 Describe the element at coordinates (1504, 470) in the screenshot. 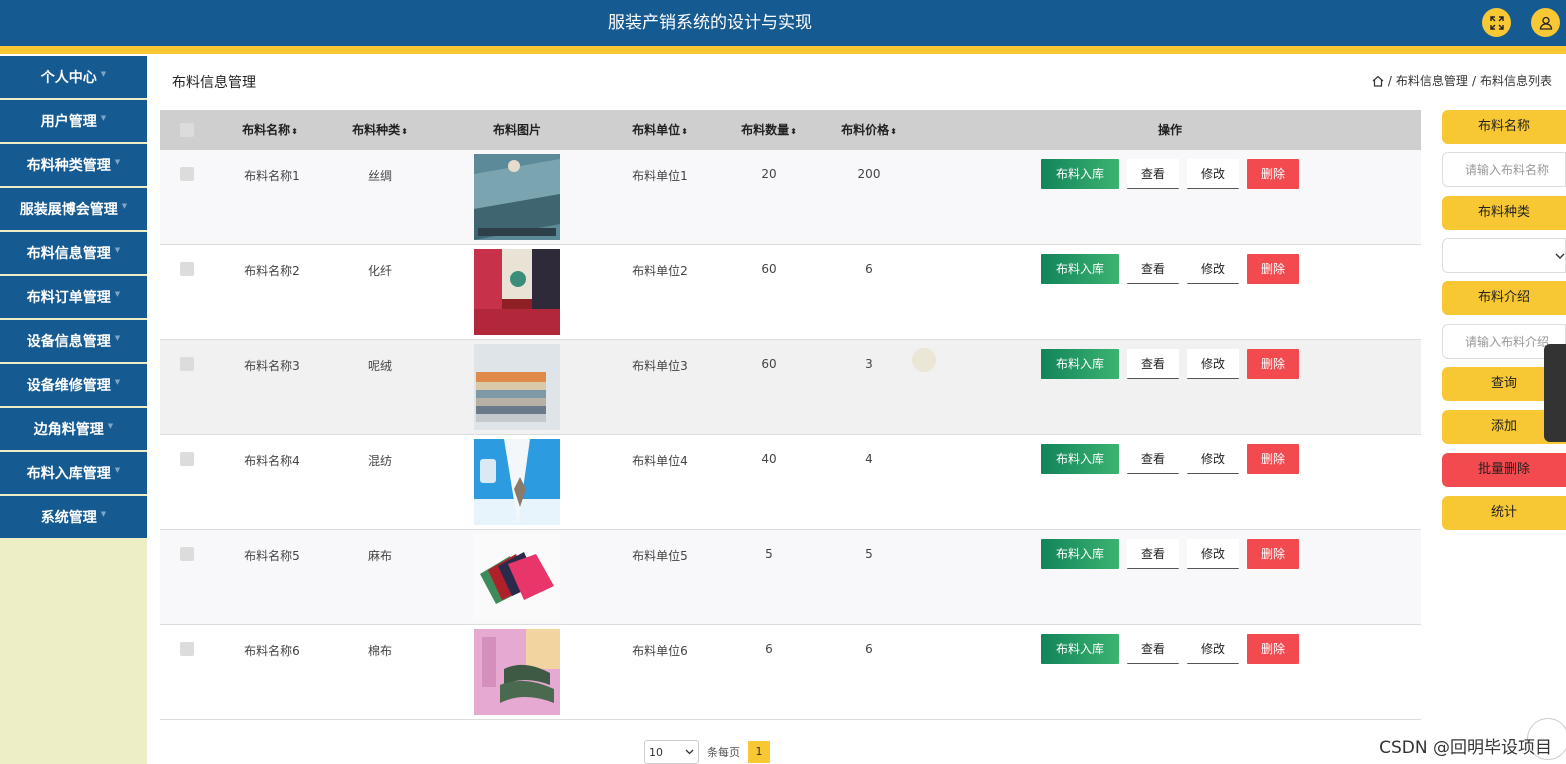

I see `batch-delete-button: 批量删除` at that location.